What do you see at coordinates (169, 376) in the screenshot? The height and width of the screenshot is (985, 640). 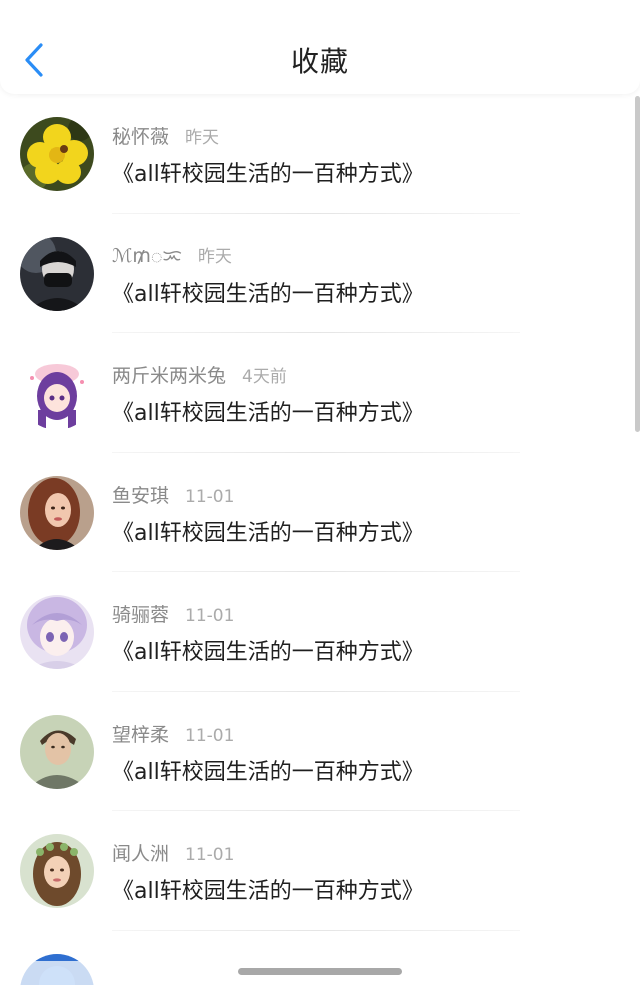 I see `user-name: 两斤米两米兔` at bounding box center [169, 376].